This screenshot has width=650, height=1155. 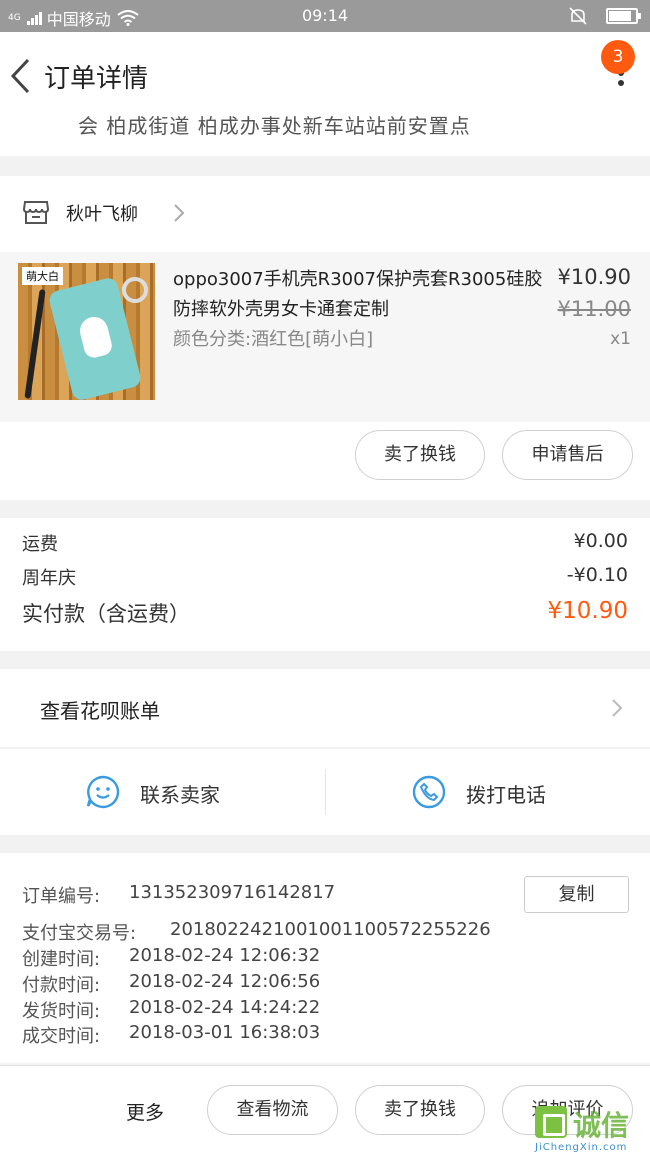 What do you see at coordinates (604, 16) in the screenshot?
I see `status-right` at bounding box center [604, 16].